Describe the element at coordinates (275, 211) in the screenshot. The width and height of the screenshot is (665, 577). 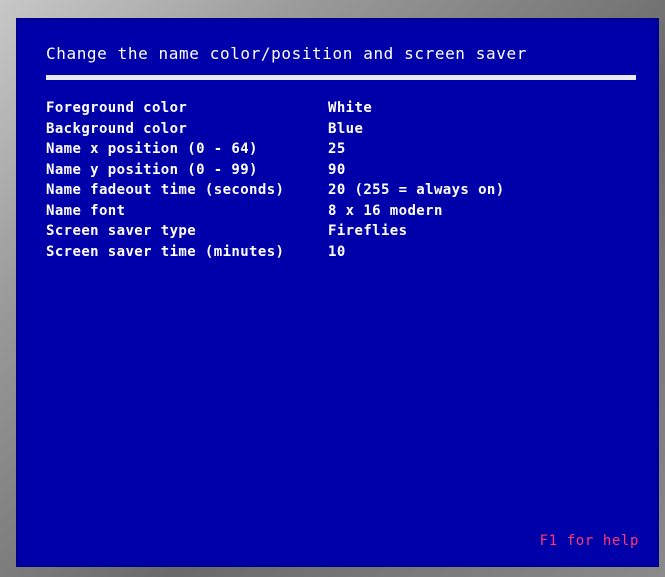
I see `setting-row-name-font: Name font 8 x 16 modern` at that location.